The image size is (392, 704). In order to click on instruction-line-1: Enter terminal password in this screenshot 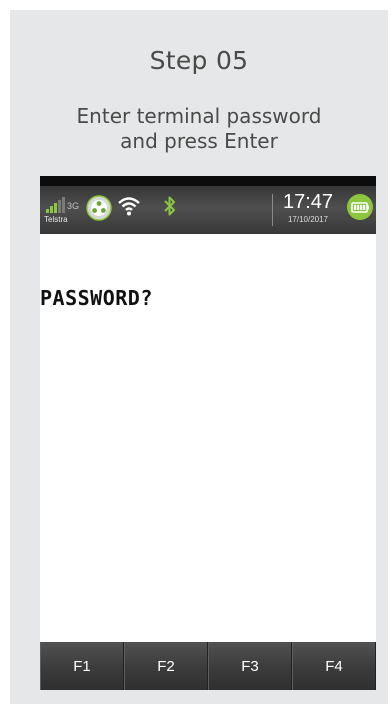, I will do `click(199, 116)`.